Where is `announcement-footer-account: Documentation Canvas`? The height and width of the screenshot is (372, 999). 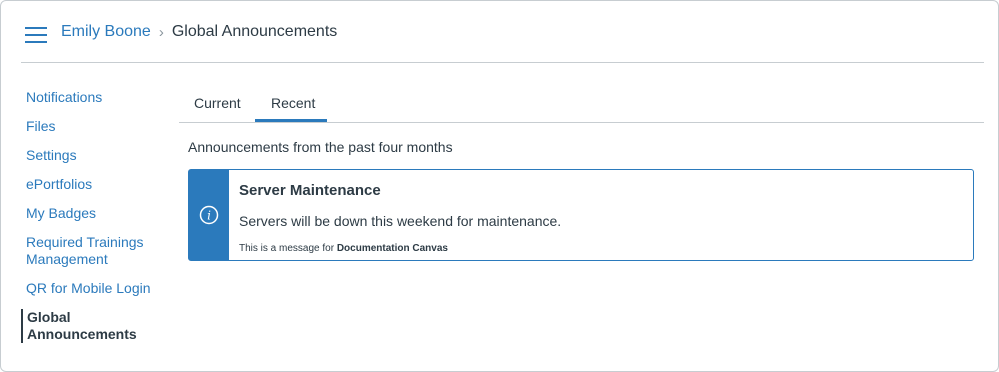 announcement-footer-account: Documentation Canvas is located at coordinates (392, 248).